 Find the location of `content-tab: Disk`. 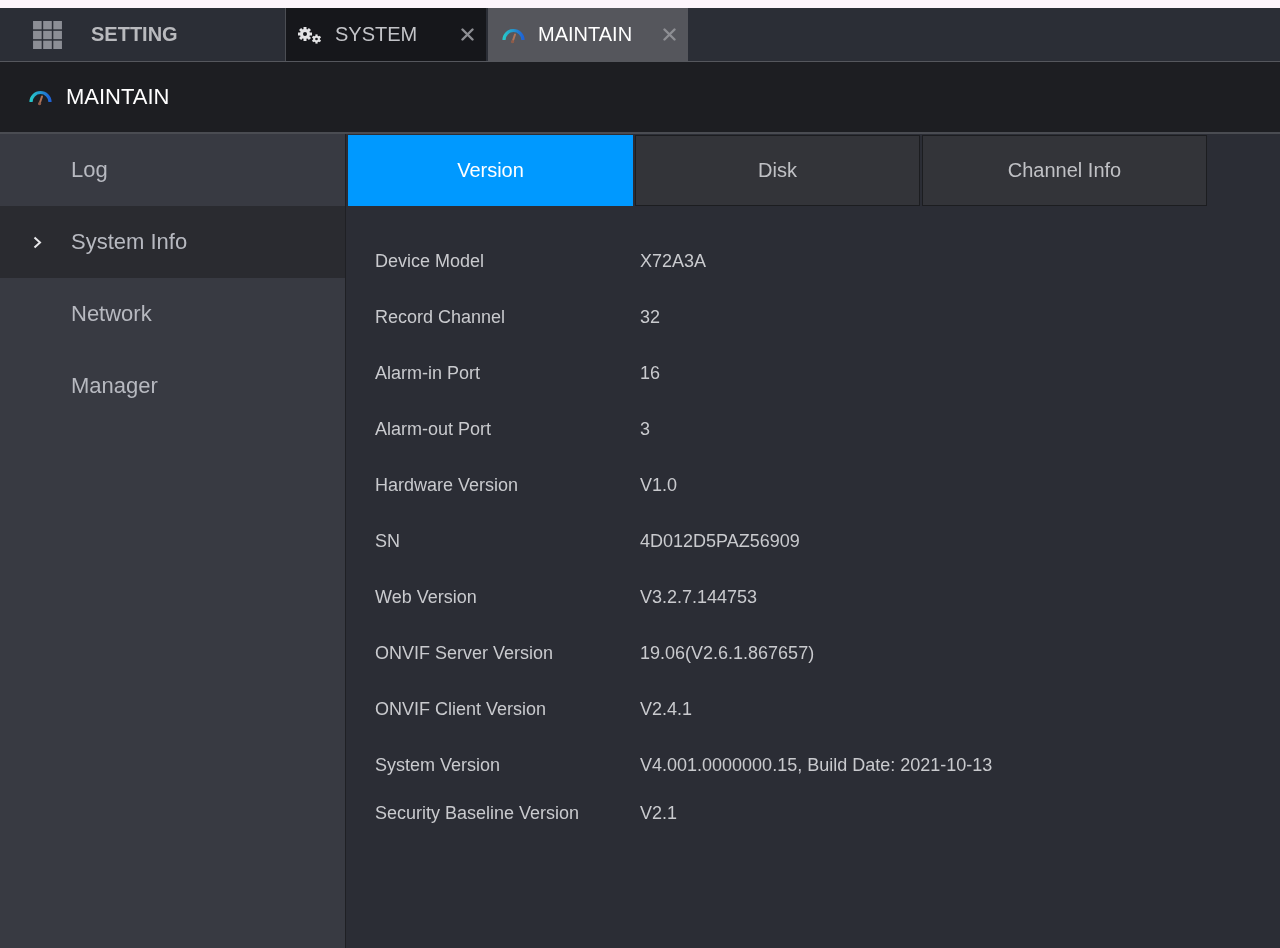

content-tab: Disk is located at coordinates (777, 170).